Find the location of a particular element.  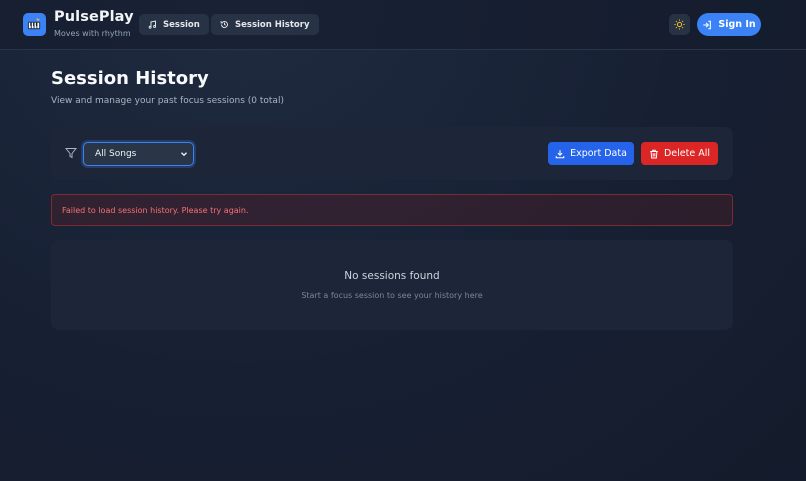

empty-state-title: No sessions found is located at coordinates (392, 276).